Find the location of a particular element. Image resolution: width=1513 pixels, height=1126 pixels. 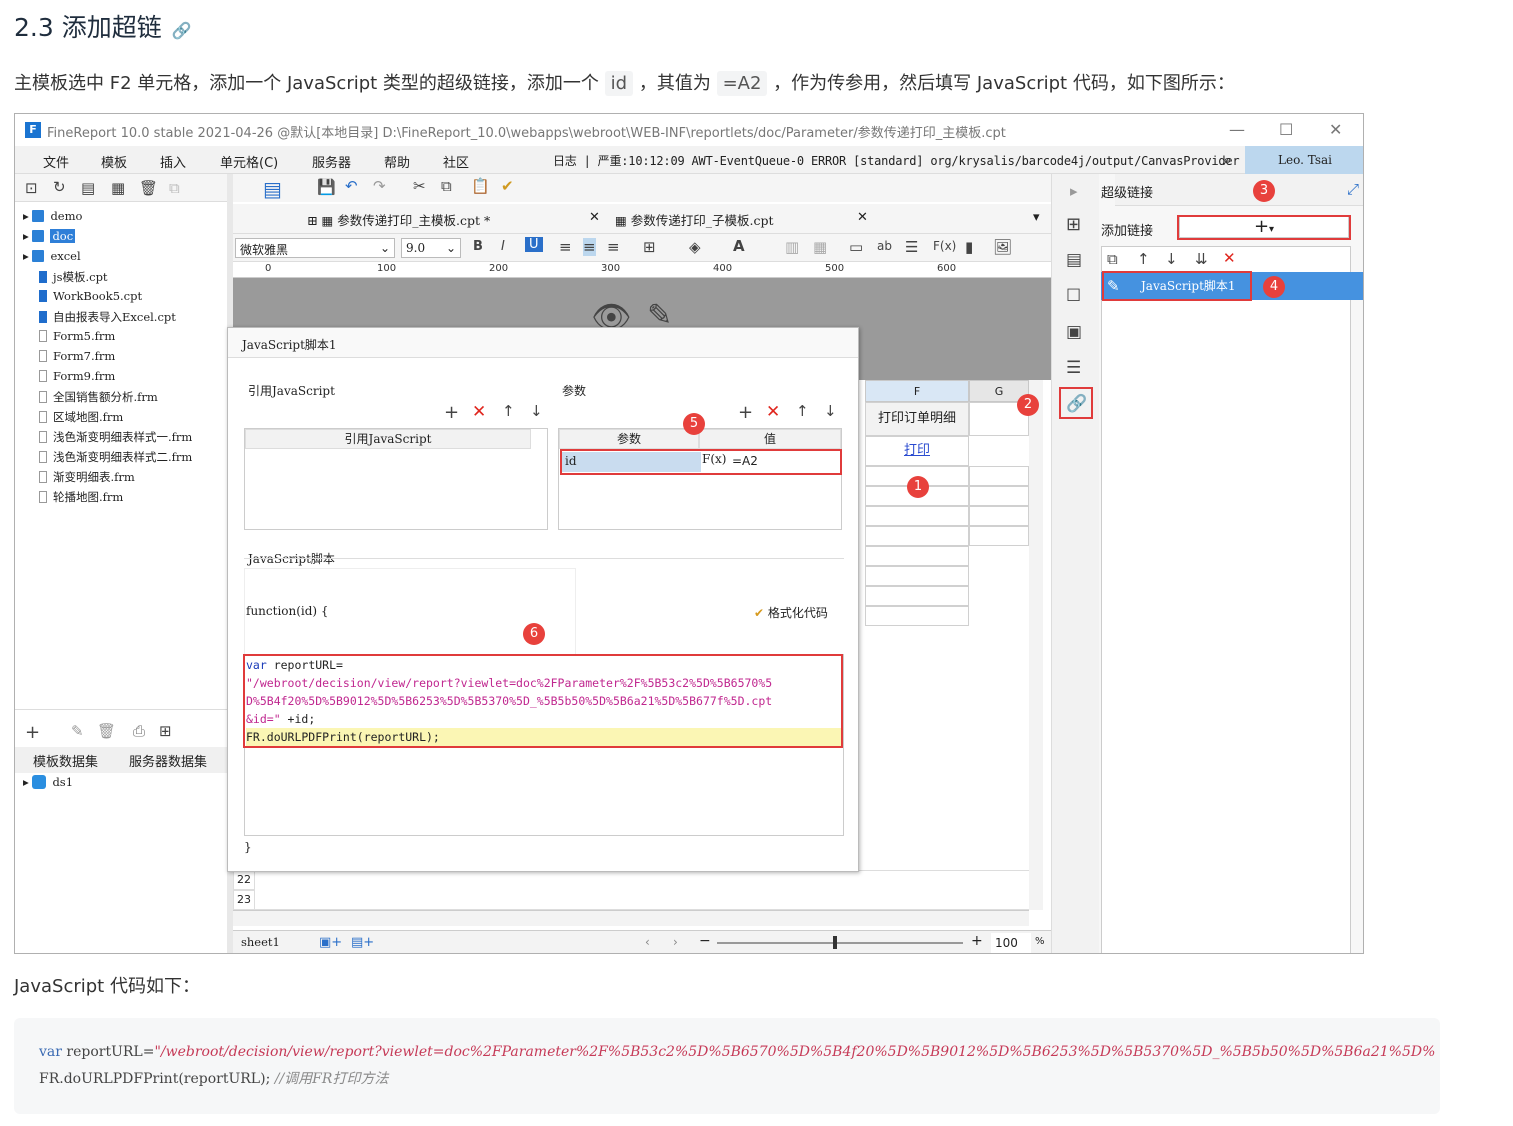

paste-icon: 📋 is located at coordinates (480, 186).